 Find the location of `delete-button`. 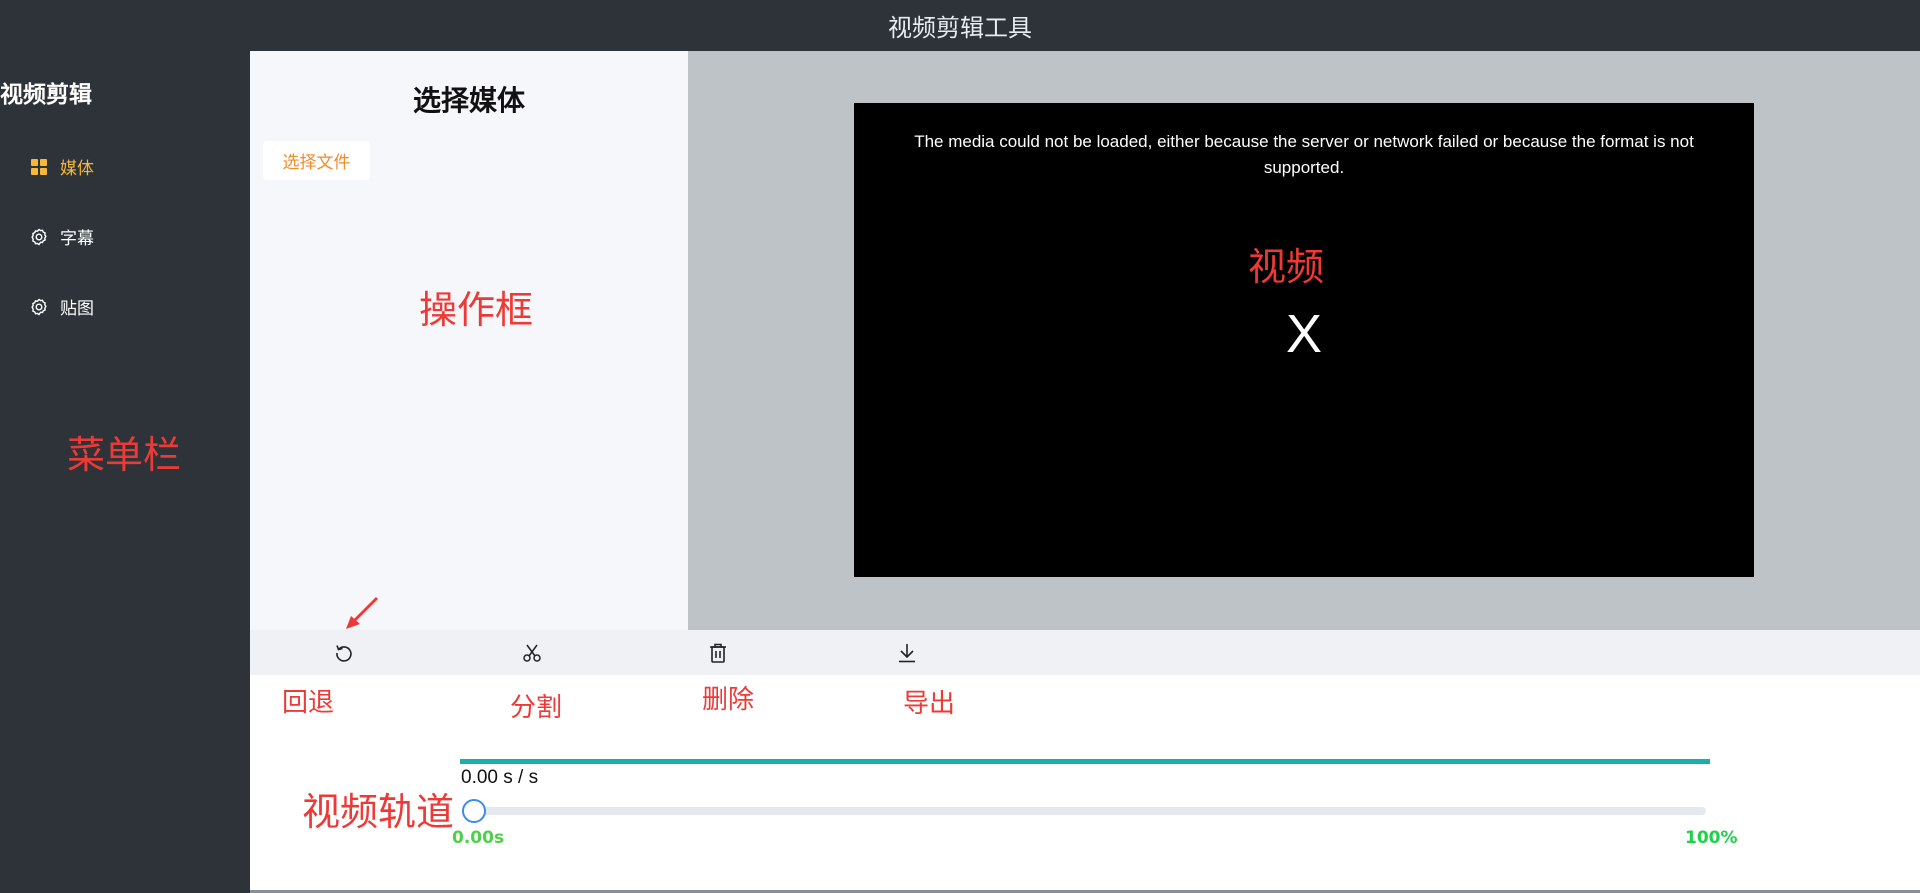

delete-button is located at coordinates (718, 653).